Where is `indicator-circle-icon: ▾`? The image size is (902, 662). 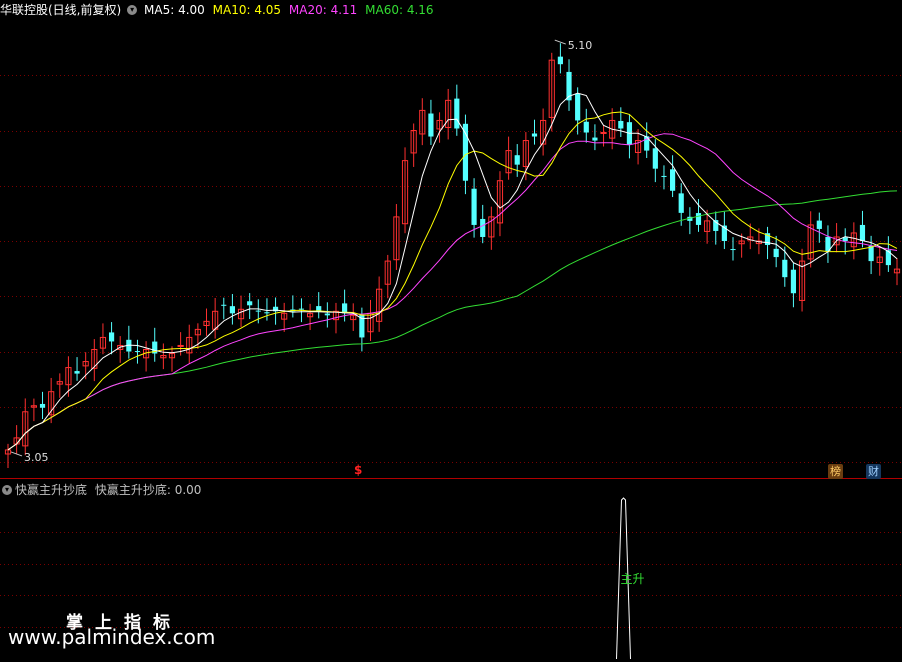
indicator-circle-icon: ▾ is located at coordinates (7, 489).